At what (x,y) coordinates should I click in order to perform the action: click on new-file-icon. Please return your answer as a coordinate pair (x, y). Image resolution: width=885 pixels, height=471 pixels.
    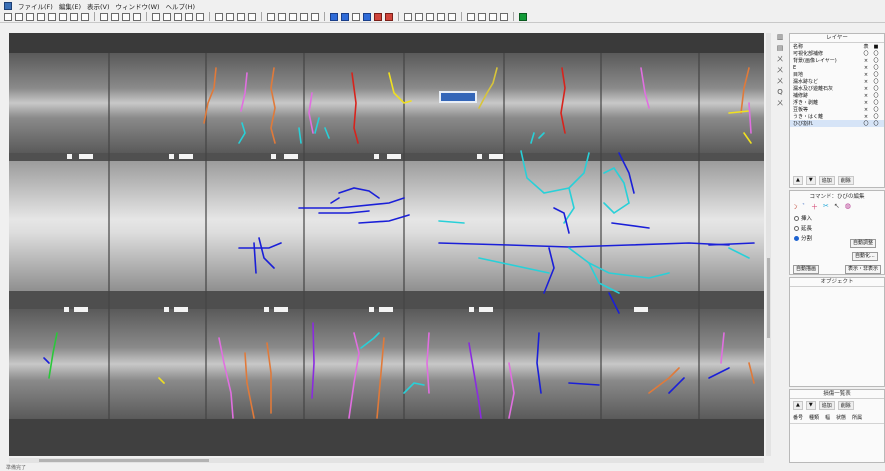
    Looking at the image, I should click on (8, 16).